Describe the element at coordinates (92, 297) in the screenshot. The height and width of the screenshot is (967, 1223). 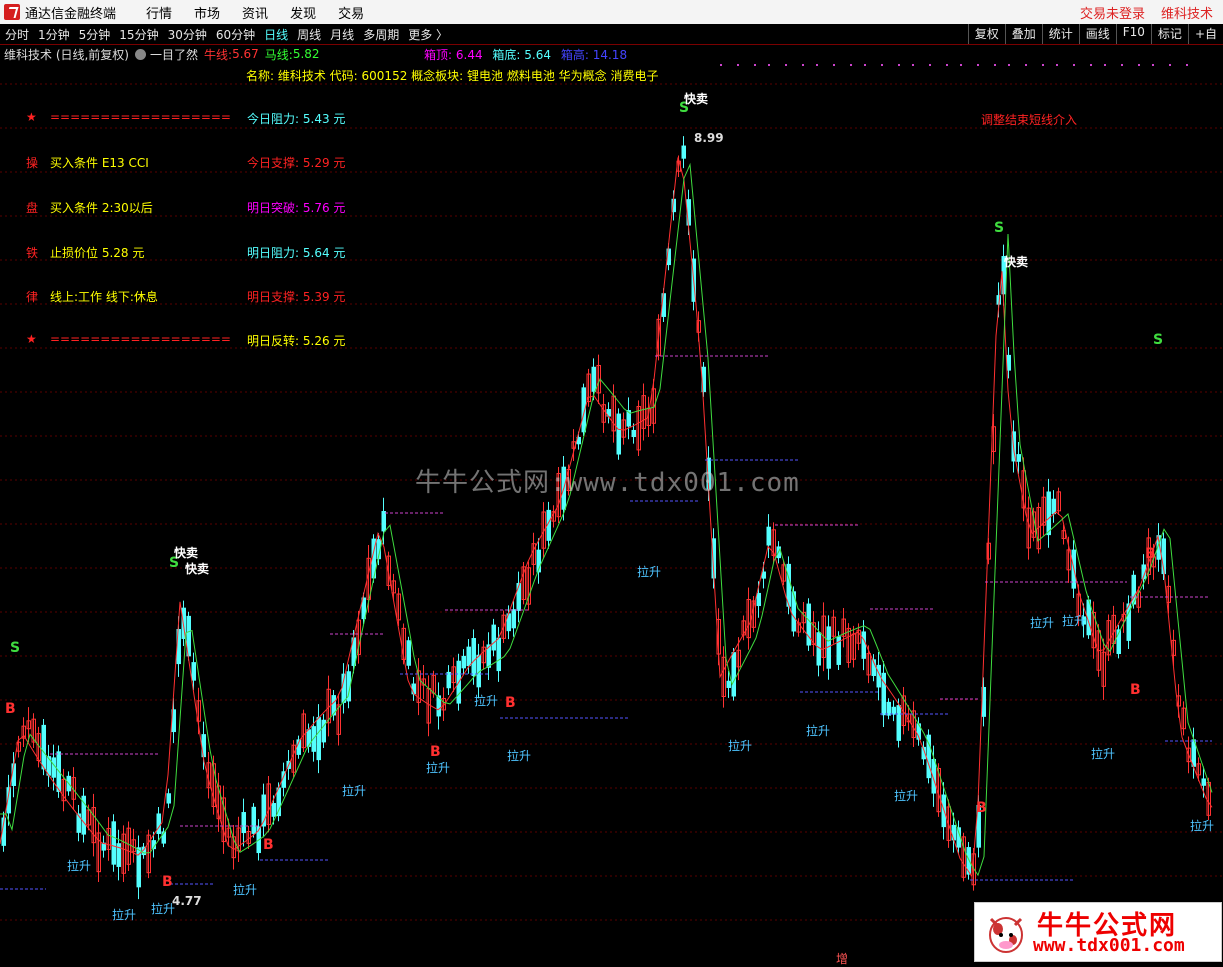
I see `rule-row: 律线上:工作 线下:休息` at that location.